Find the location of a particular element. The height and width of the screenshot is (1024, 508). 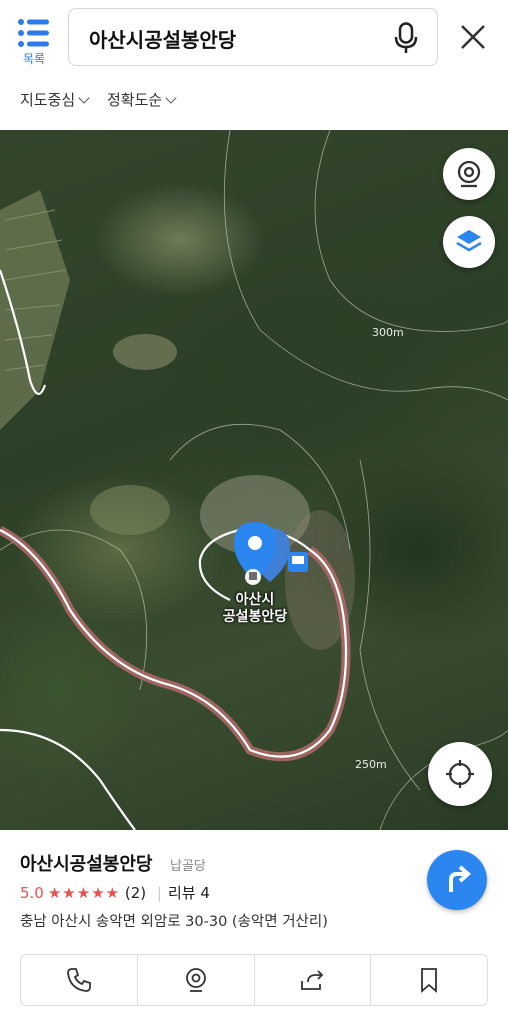

search-query: 아산시공설봉안당 is located at coordinates (163, 40).